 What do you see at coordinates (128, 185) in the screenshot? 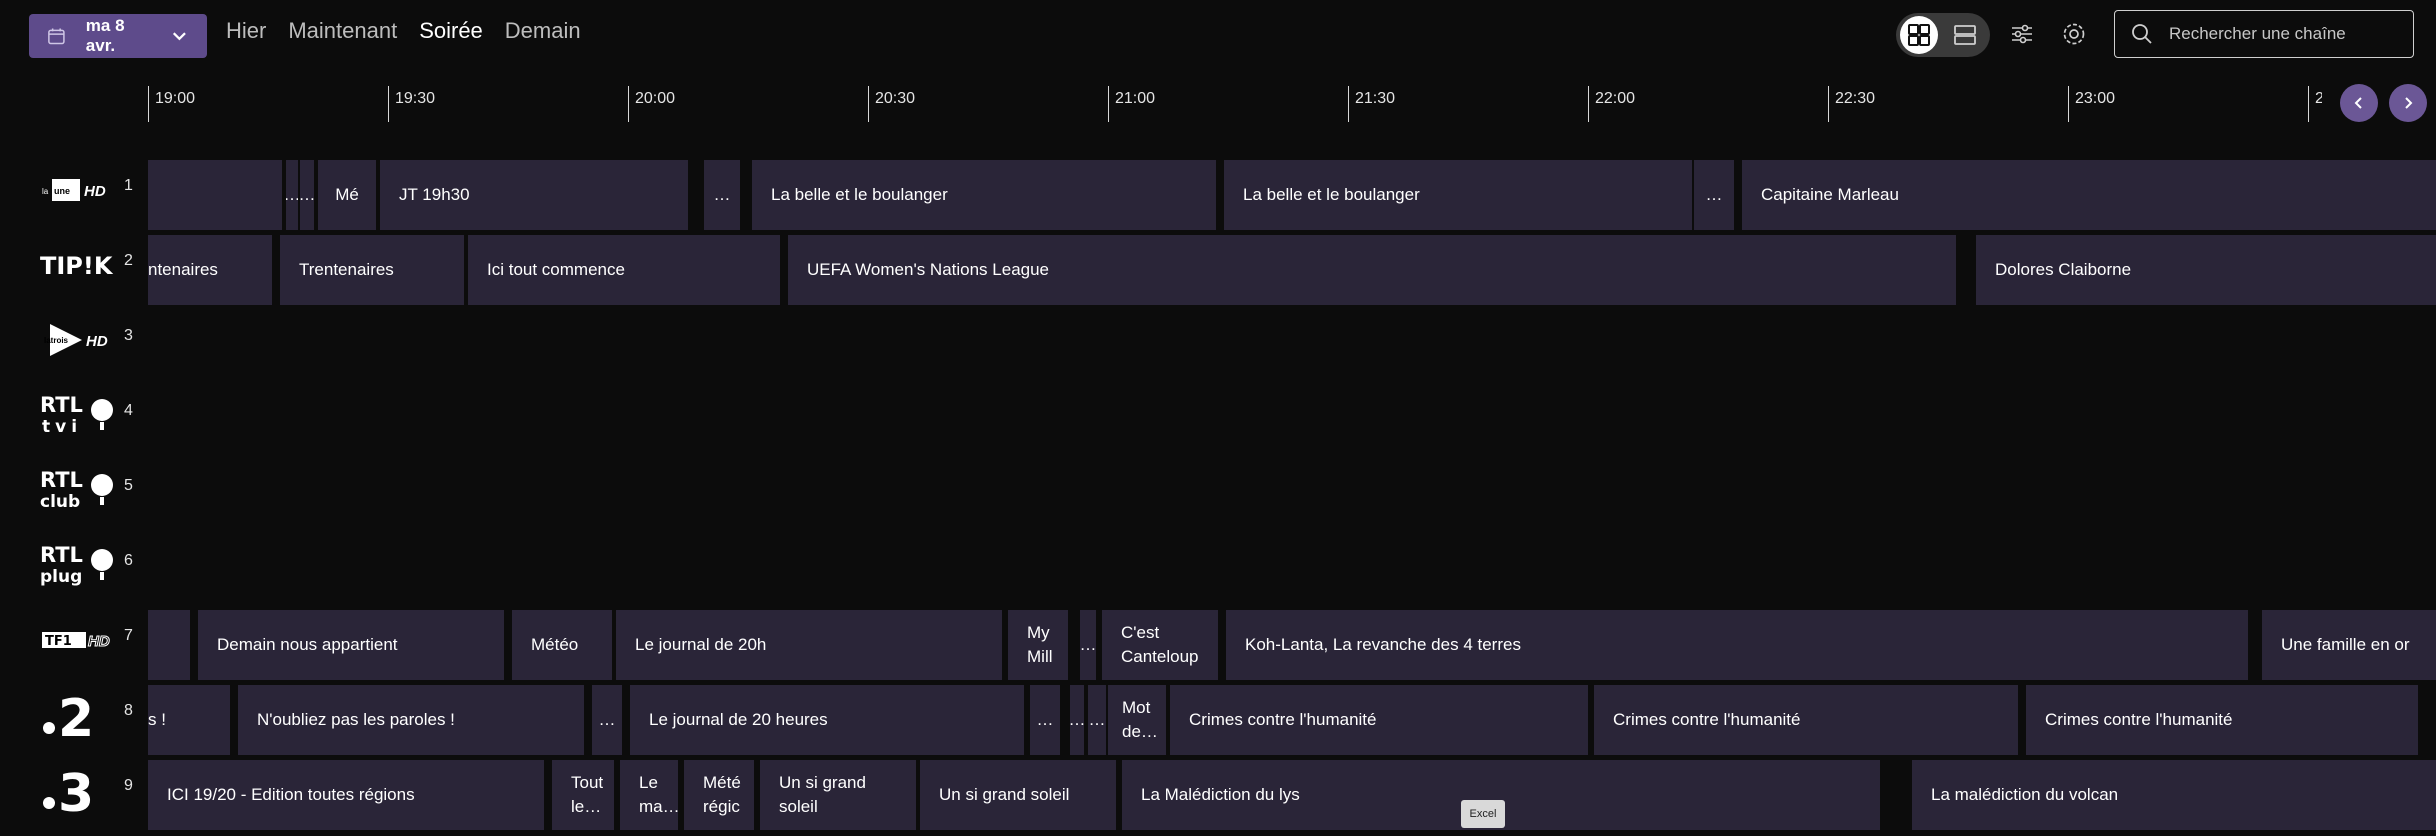
I see `channel-number: 1` at bounding box center [128, 185].